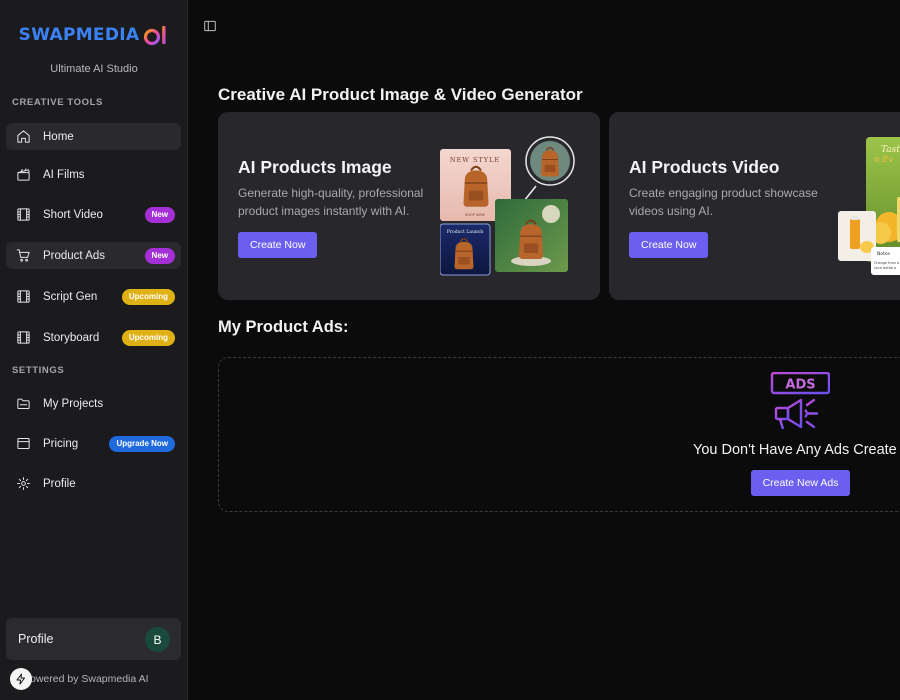 The width and height of the screenshot is (900, 700). I want to click on shop-now-label: SHOP NOW, so click(475, 215).